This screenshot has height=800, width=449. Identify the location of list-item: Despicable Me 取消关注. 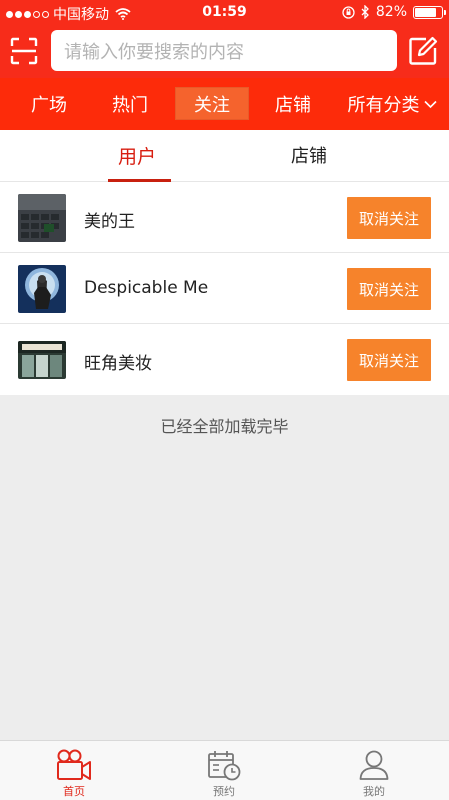
(224, 288).